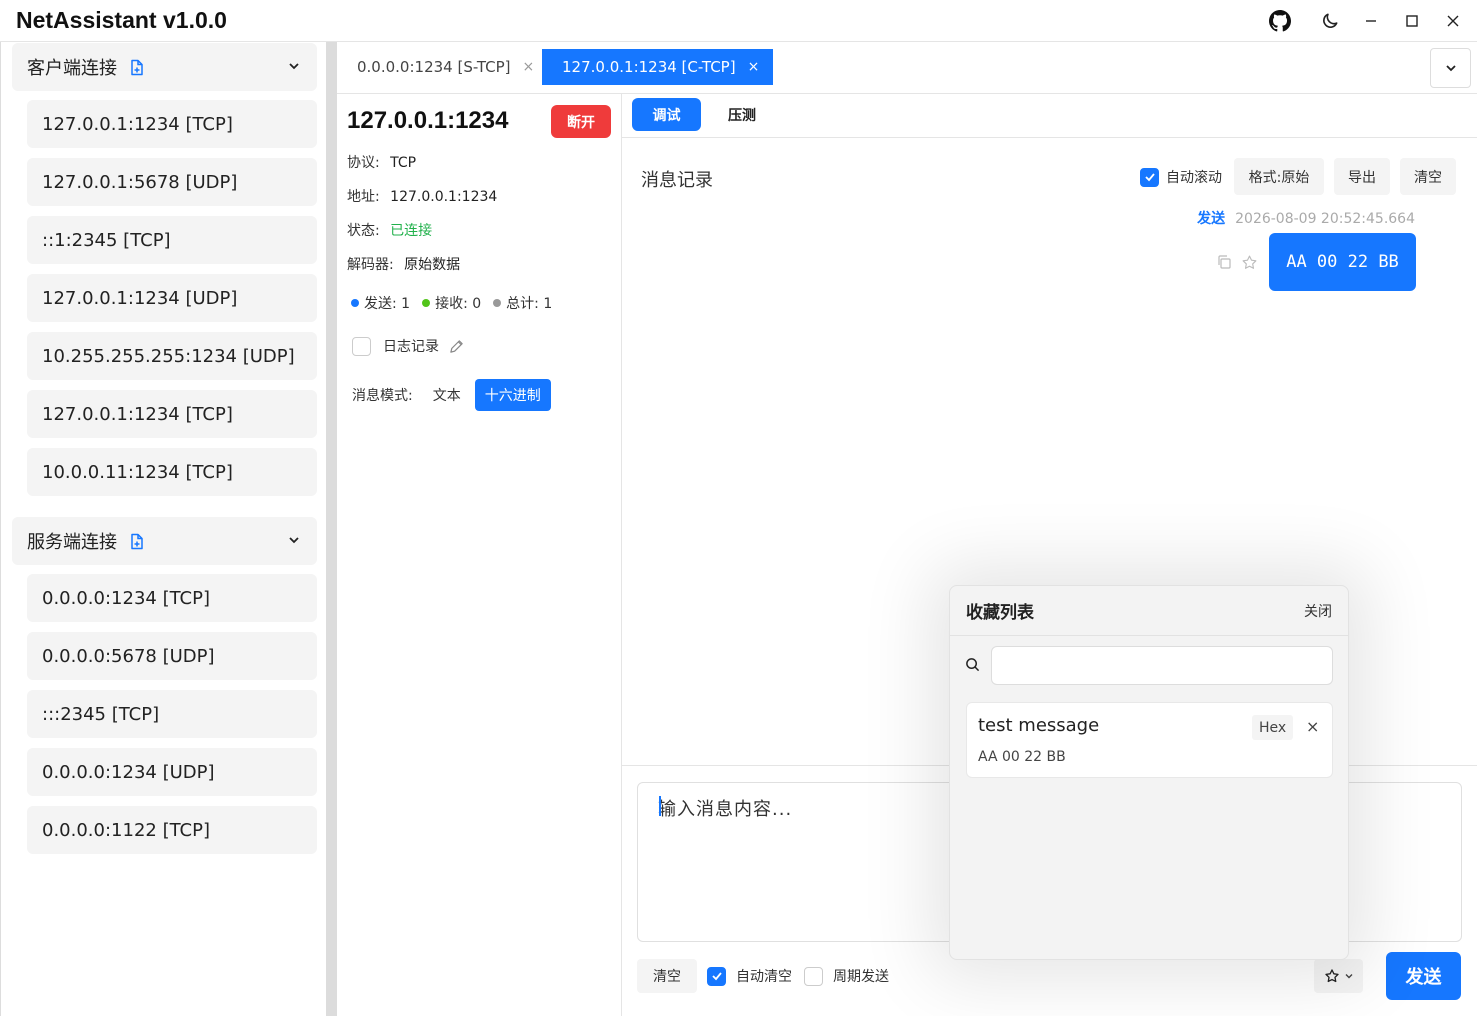  I want to click on server-group-header: 服务端连接, so click(164, 541).